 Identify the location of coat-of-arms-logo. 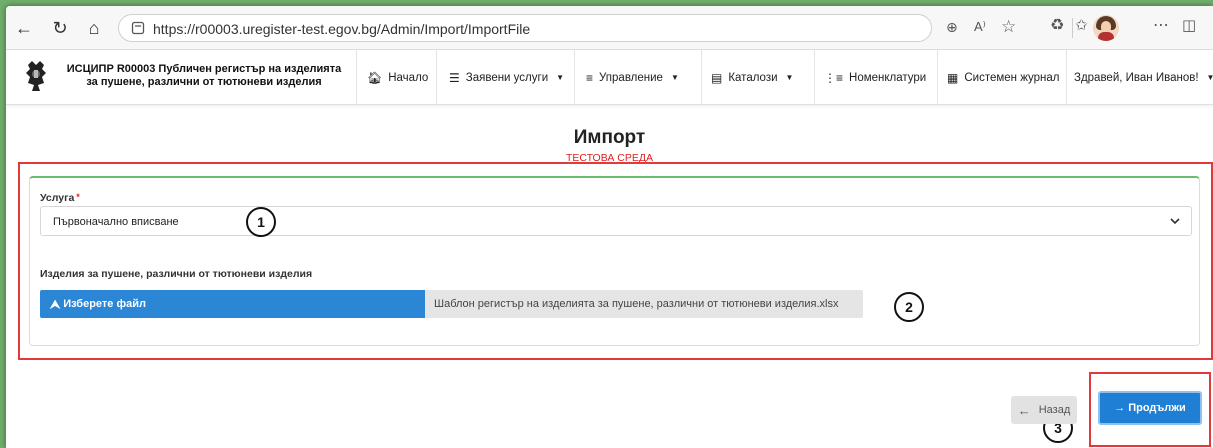
(36, 76).